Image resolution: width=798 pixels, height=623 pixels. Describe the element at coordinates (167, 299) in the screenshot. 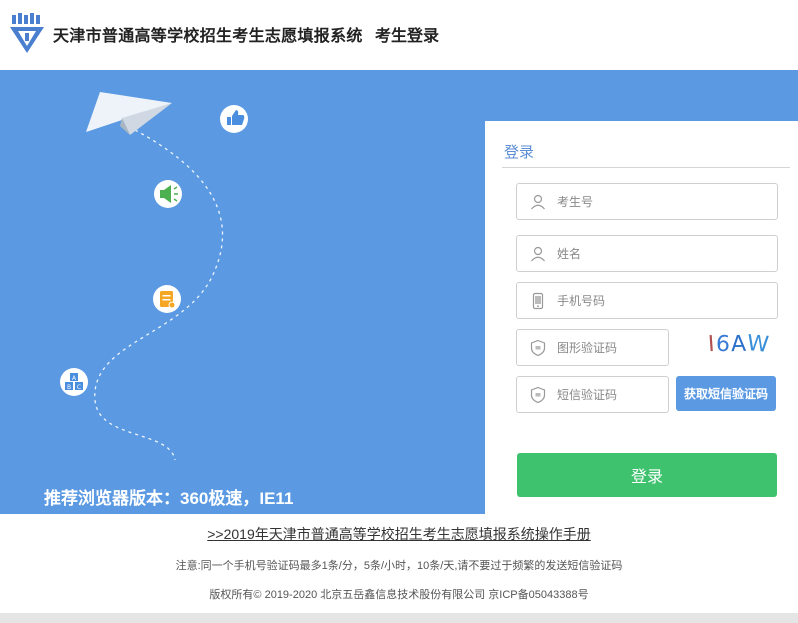

I see `document-icon` at that location.